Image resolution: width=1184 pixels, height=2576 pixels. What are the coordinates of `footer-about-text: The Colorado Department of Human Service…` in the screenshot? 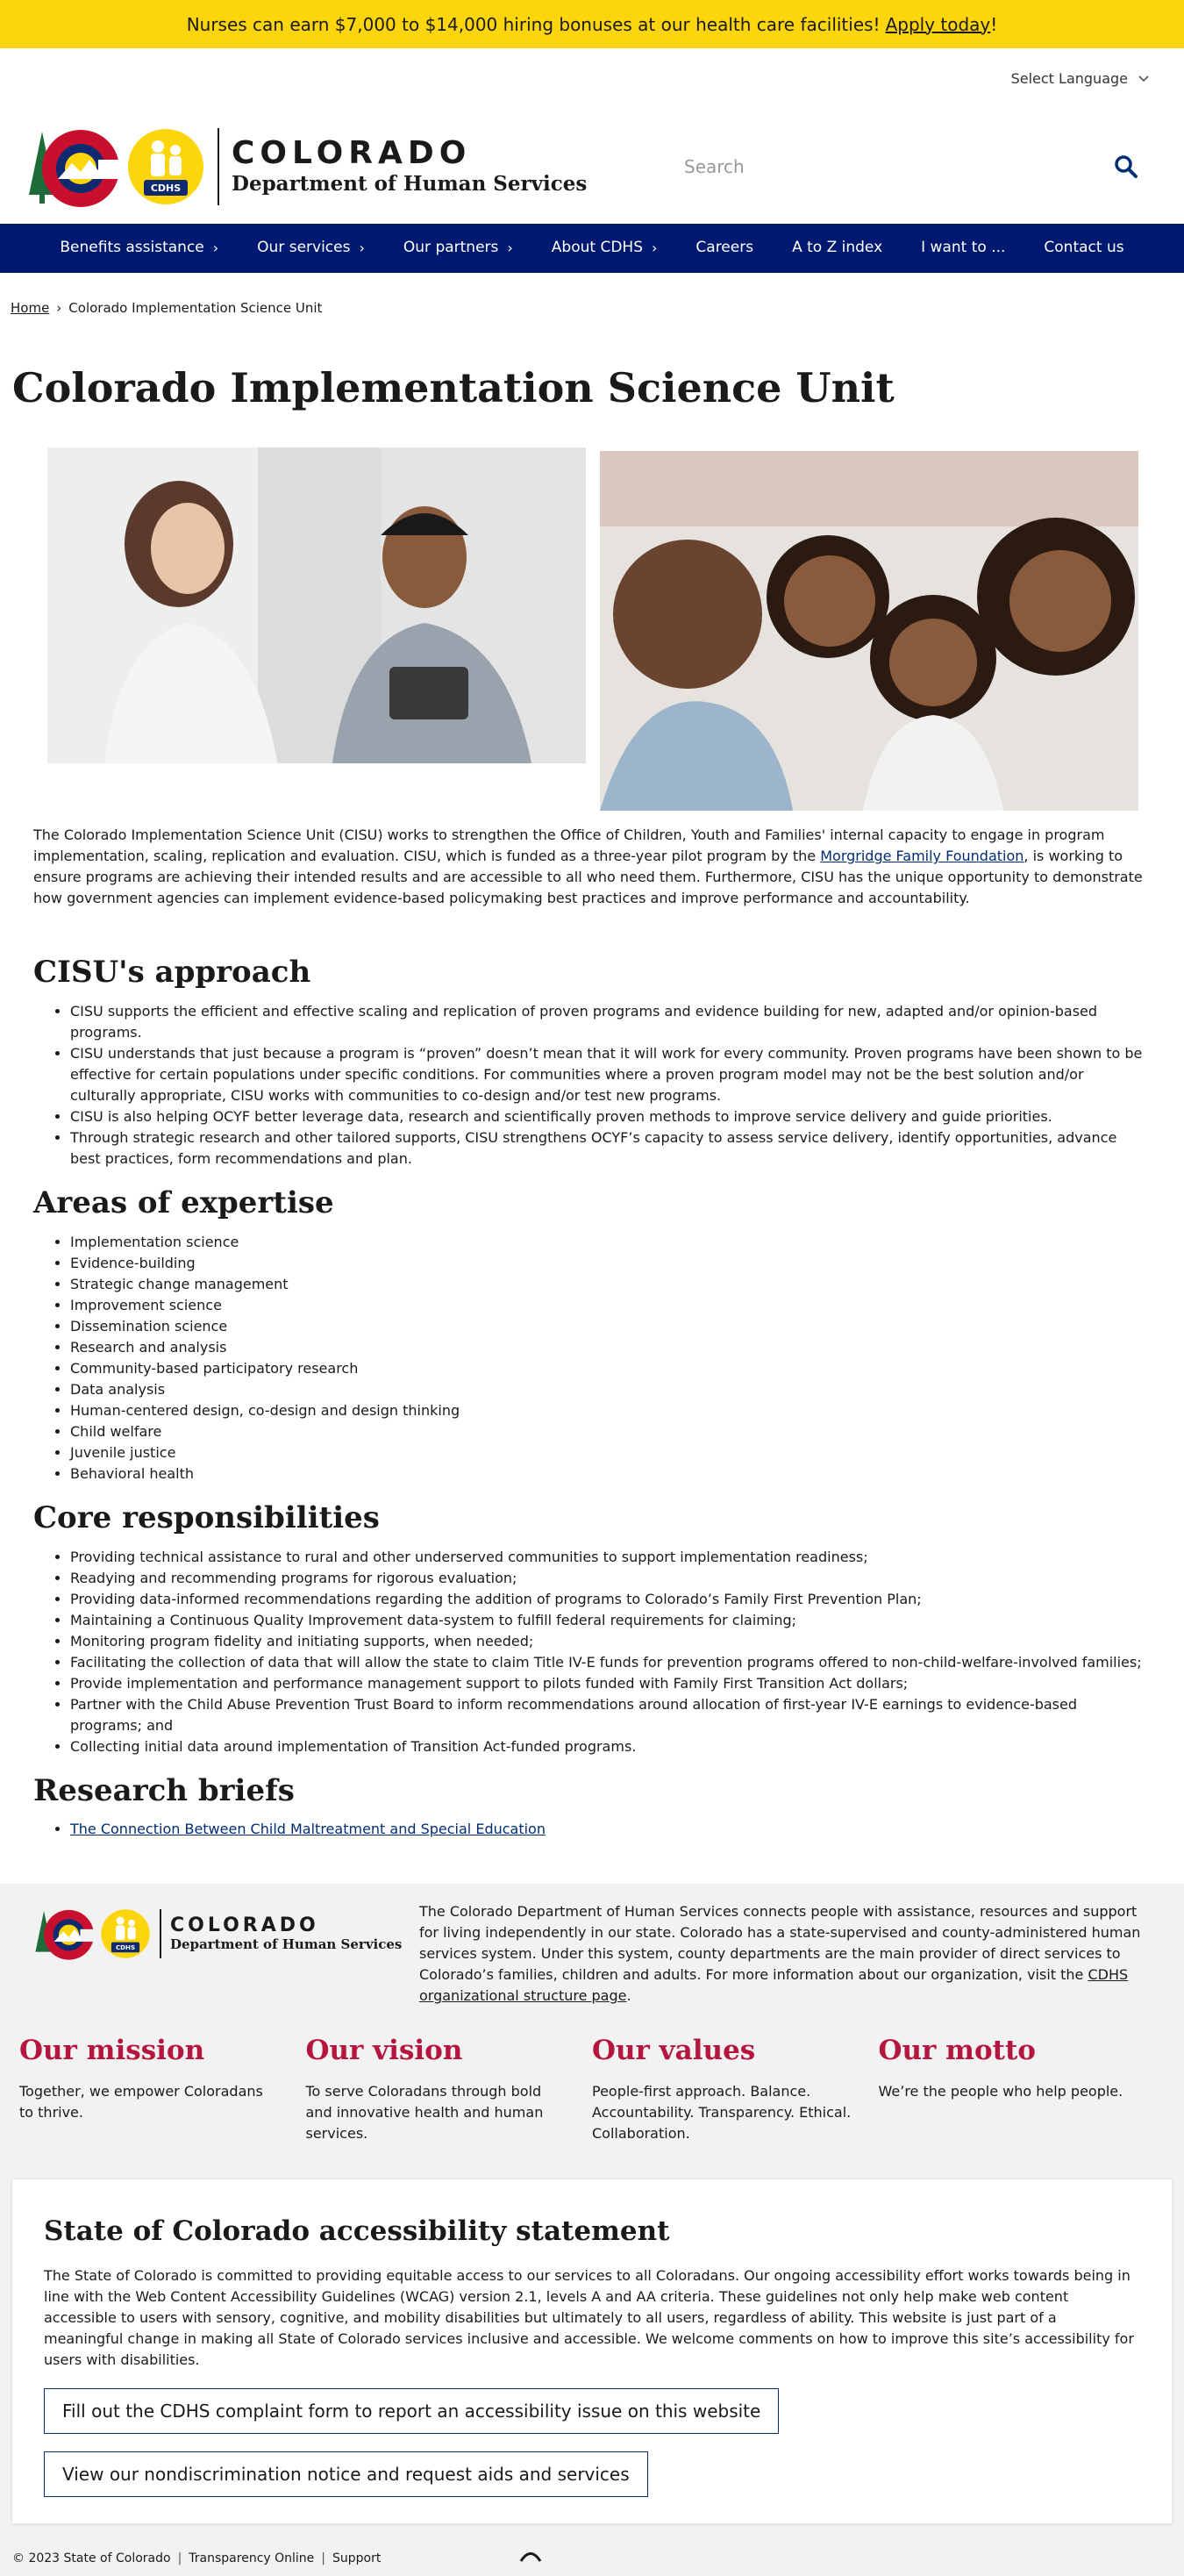 It's located at (780, 1954).